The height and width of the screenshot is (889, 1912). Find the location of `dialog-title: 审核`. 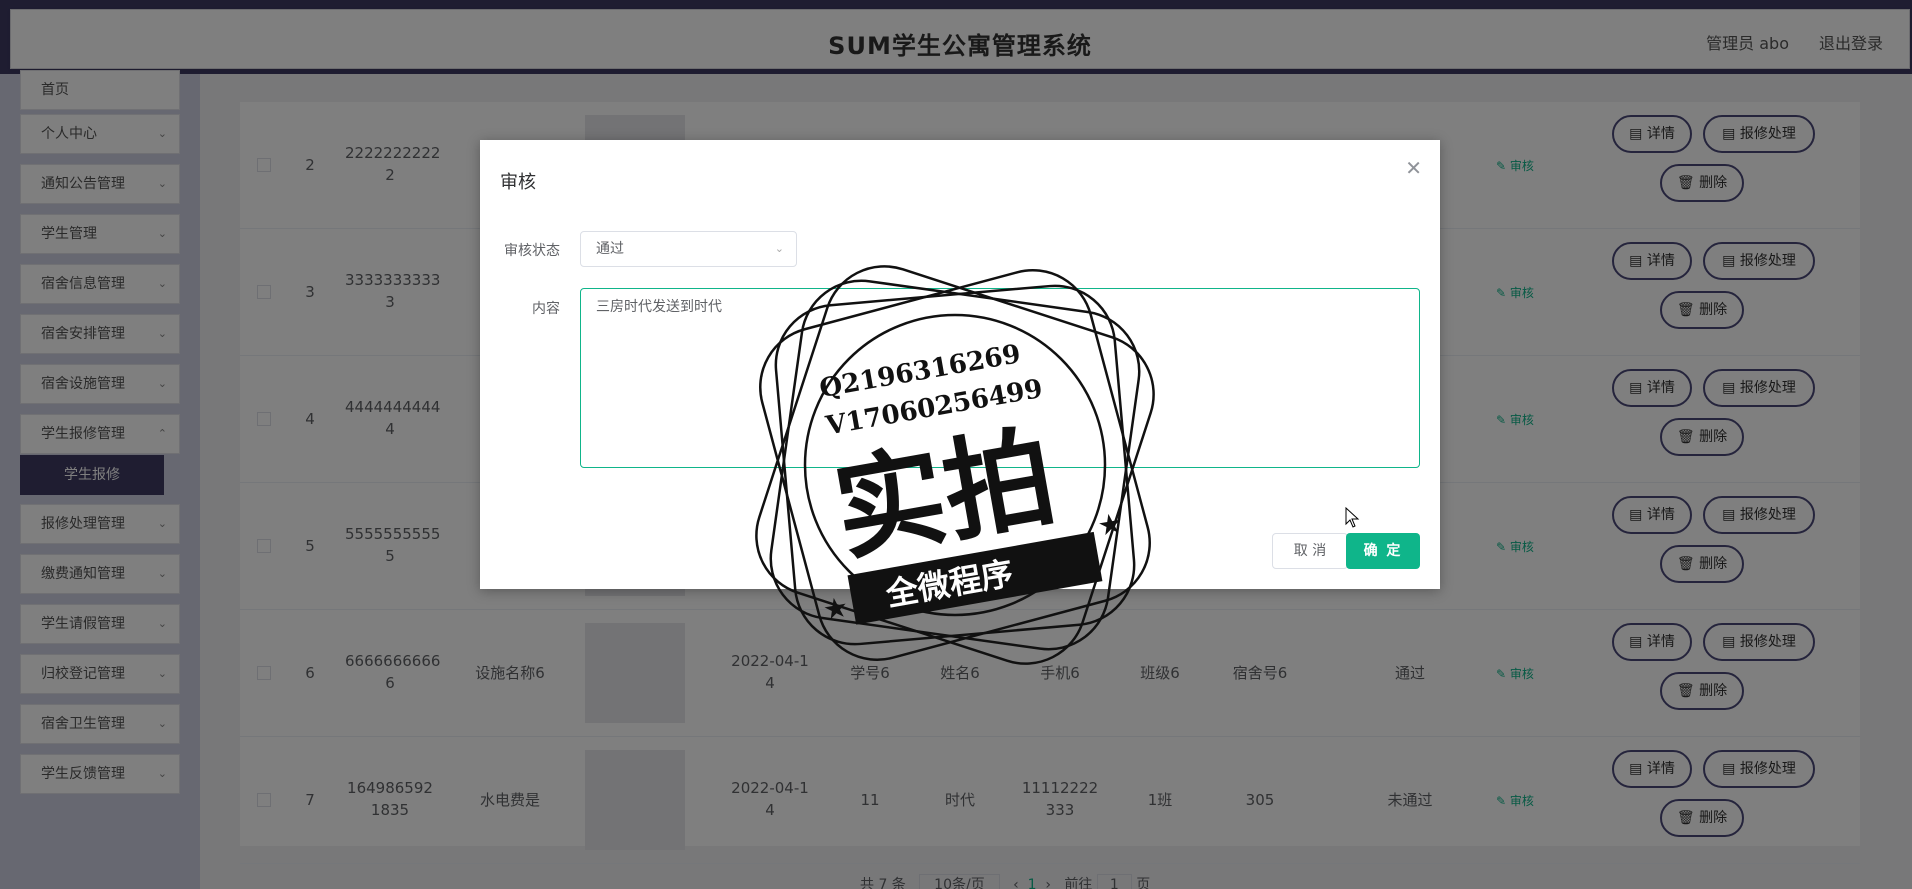

dialog-title: 审核 is located at coordinates (518, 182).